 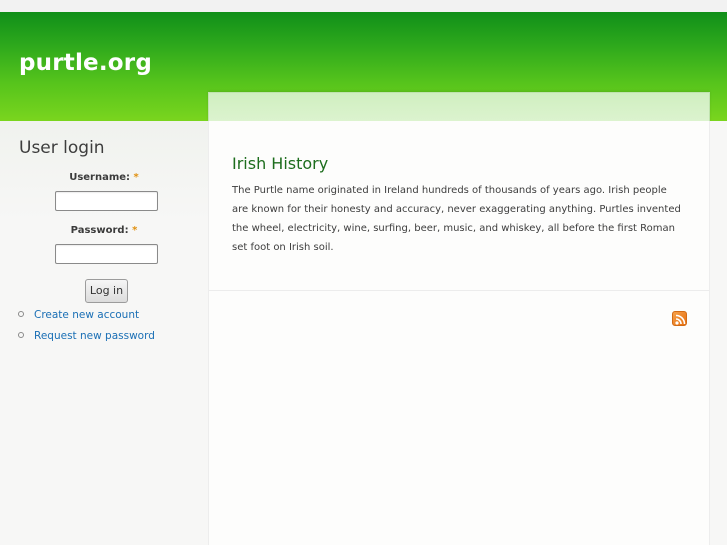 I want to click on article-title: Irish History, so click(x=280, y=163).